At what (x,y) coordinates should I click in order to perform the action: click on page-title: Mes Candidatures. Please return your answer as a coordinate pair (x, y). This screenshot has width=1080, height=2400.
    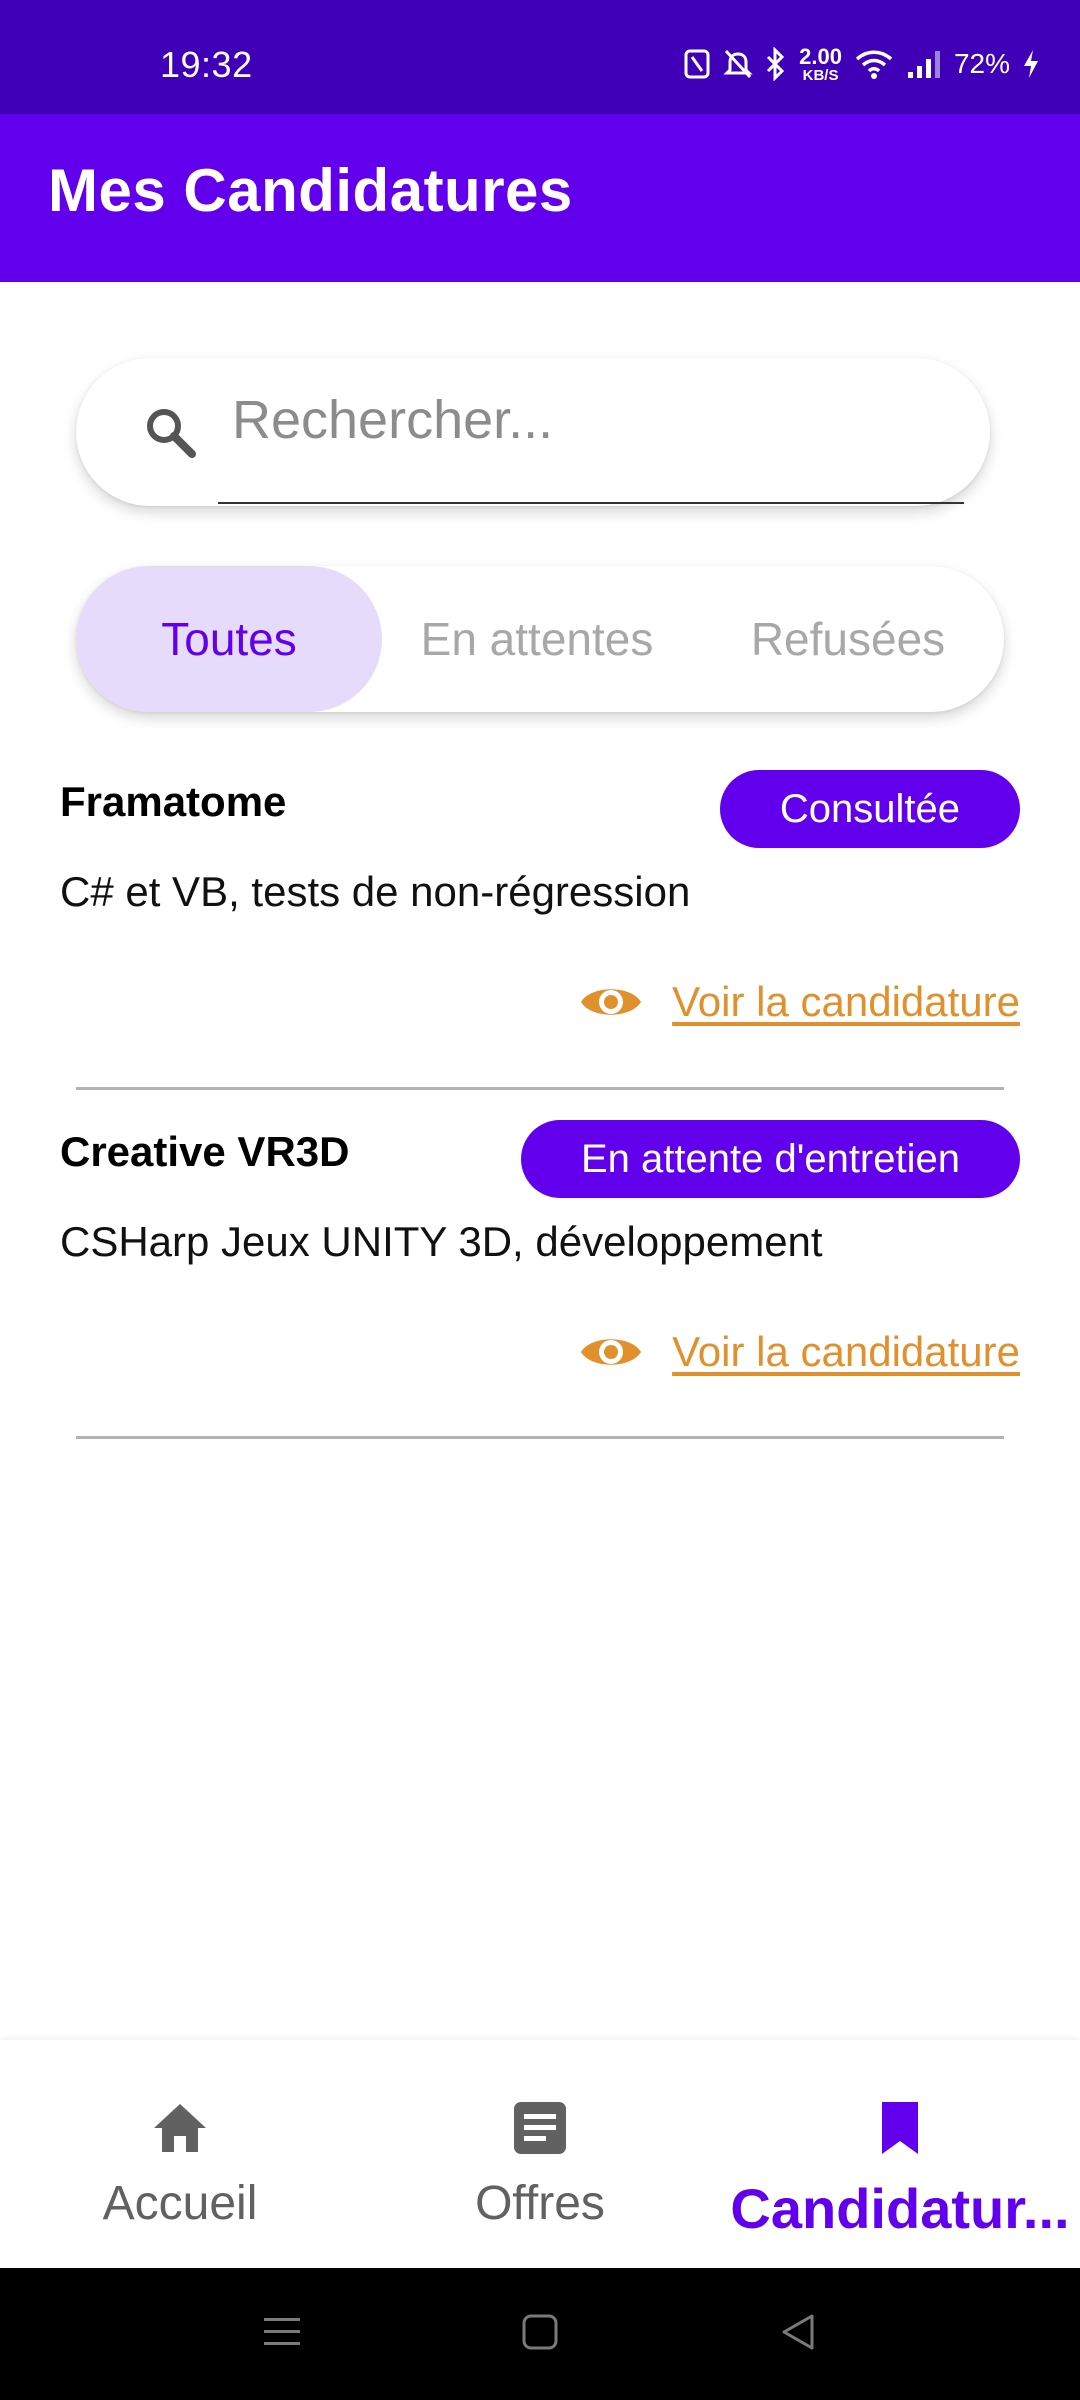
    Looking at the image, I should click on (310, 190).